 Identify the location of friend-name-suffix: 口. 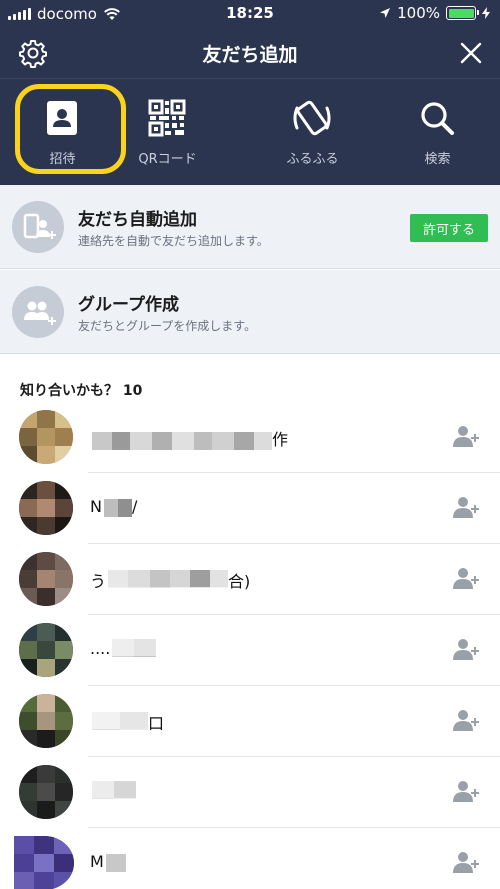
(156, 723).